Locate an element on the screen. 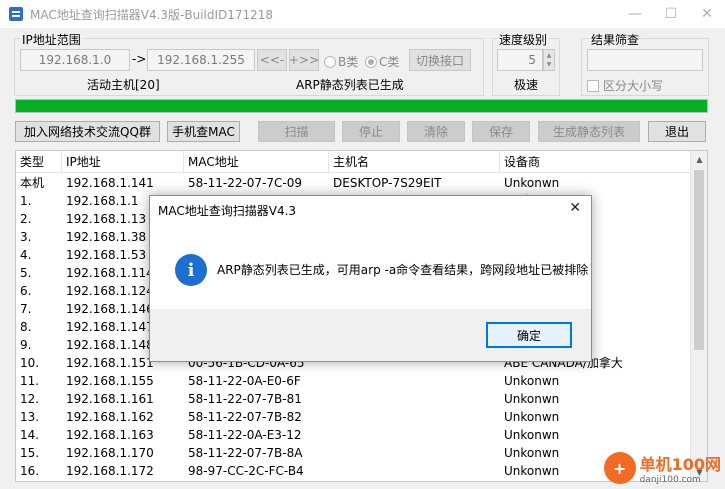 Image resolution: width=725 pixels, height=489 pixels. cell-type: 3. is located at coordinates (26, 237).